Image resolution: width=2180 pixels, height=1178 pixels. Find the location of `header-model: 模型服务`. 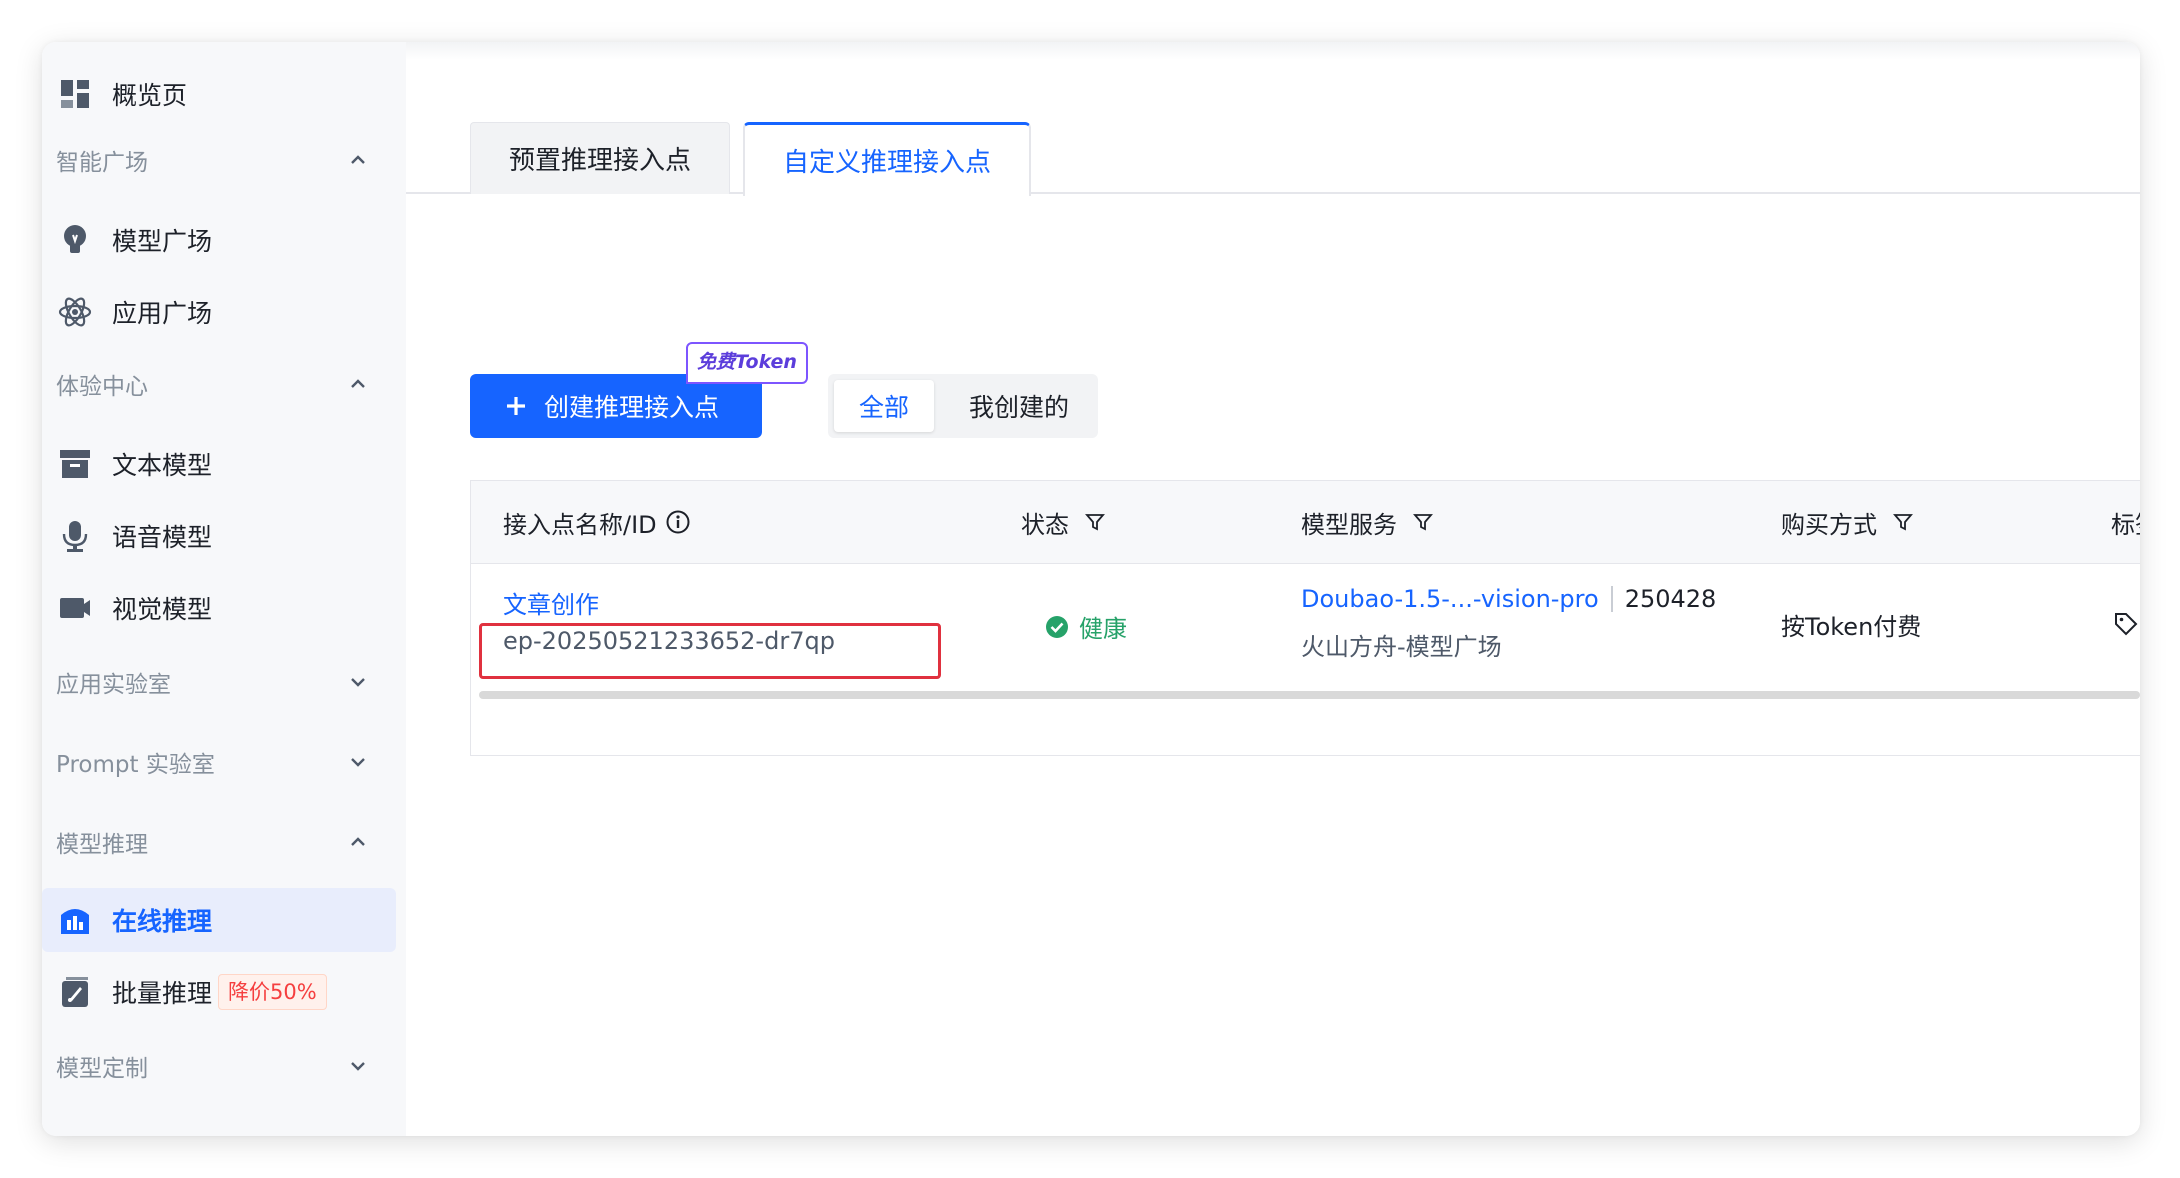

header-model: 模型服务 is located at coordinates (1367, 522).